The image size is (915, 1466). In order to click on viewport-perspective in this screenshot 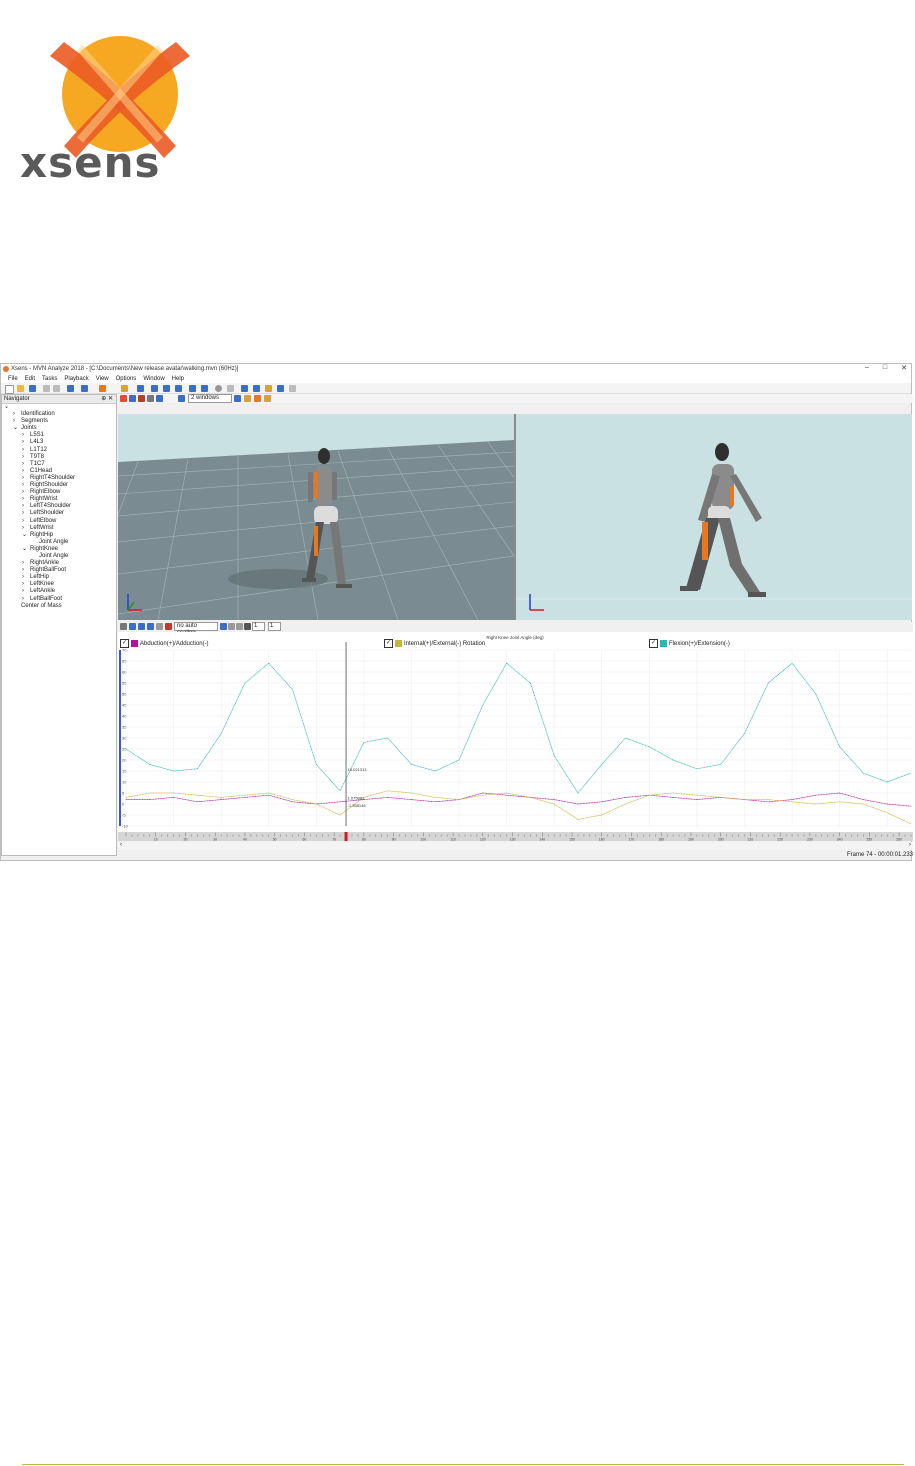, I will do `click(316, 517)`.